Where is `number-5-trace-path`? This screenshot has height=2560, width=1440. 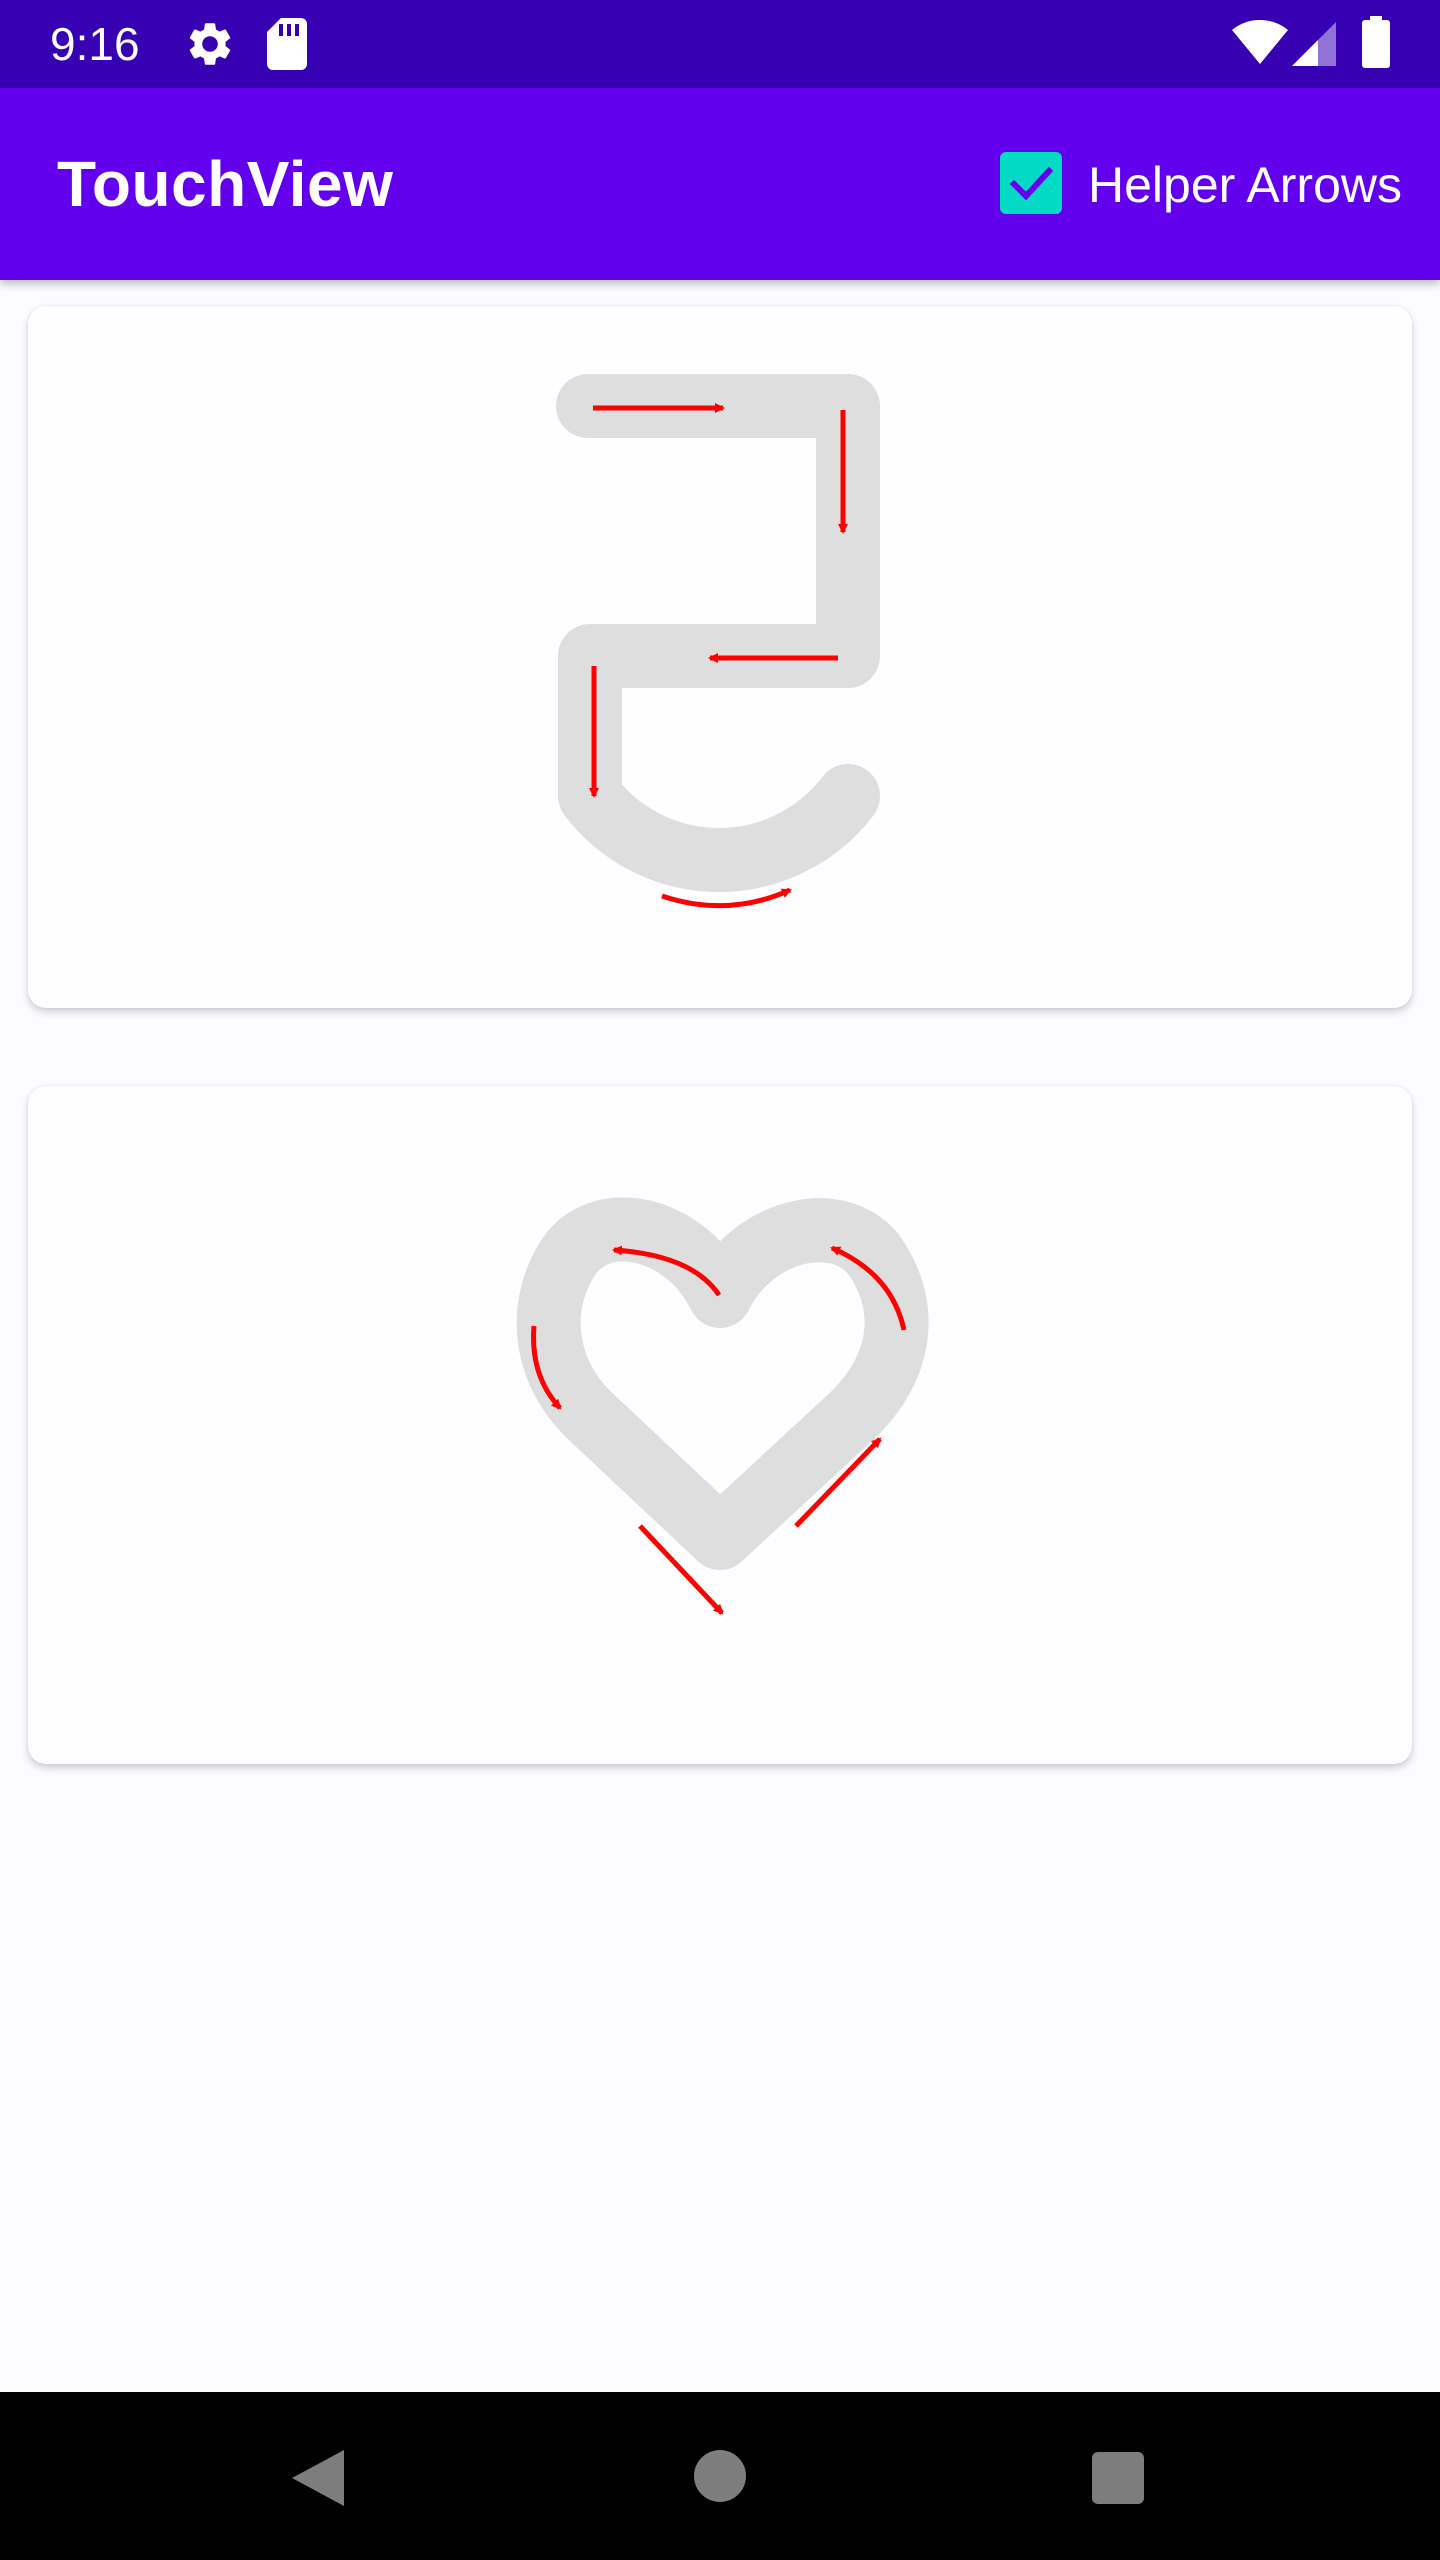 number-5-trace-path is located at coordinates (718, 633).